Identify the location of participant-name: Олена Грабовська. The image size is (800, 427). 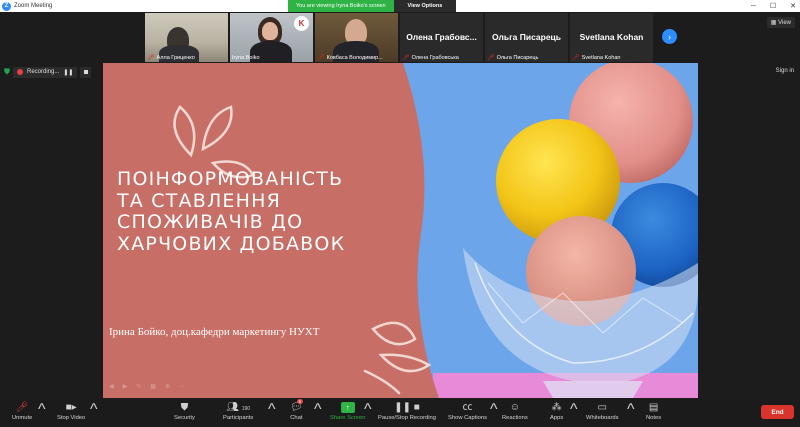
(435, 57).